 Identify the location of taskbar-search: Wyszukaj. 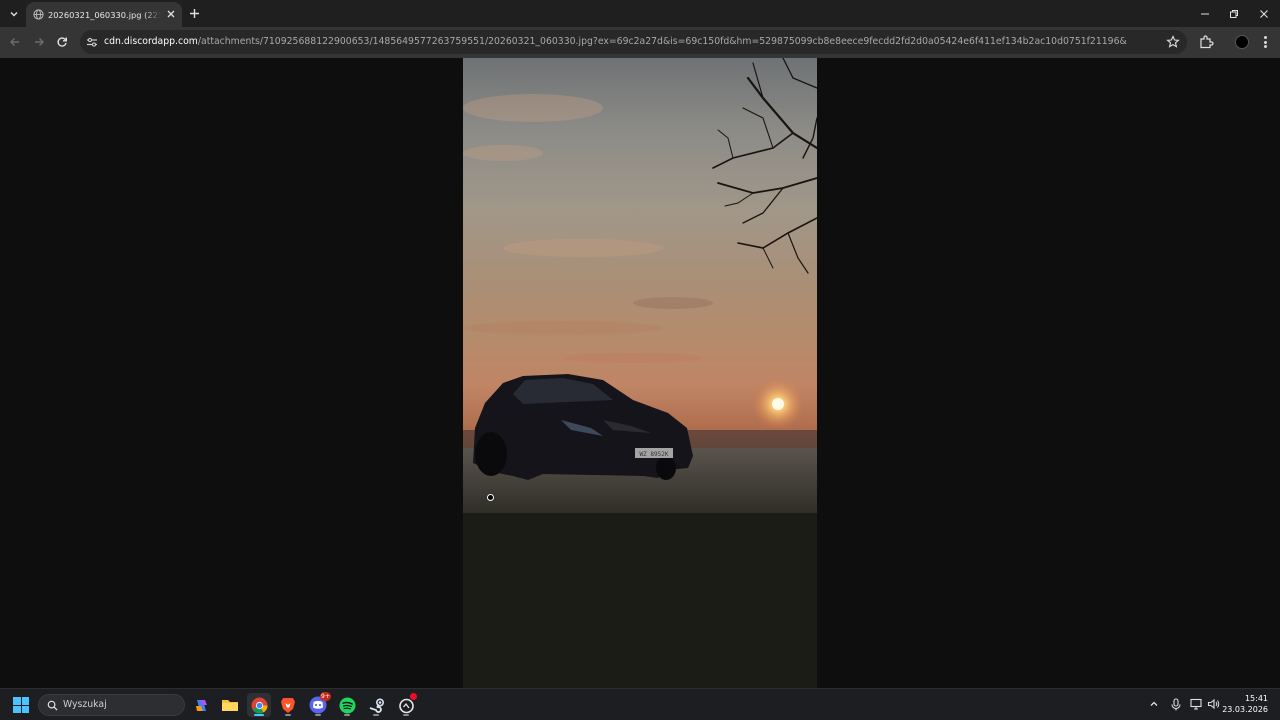
(111, 705).